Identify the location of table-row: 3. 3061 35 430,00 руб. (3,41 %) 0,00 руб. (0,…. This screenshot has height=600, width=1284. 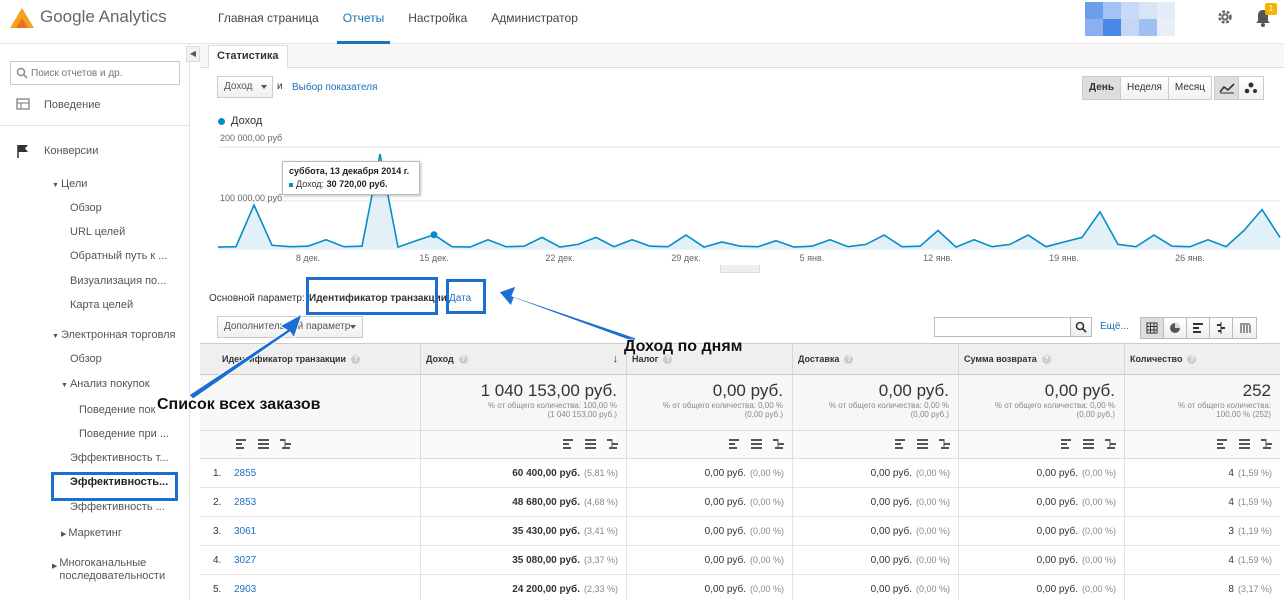
(740, 531).